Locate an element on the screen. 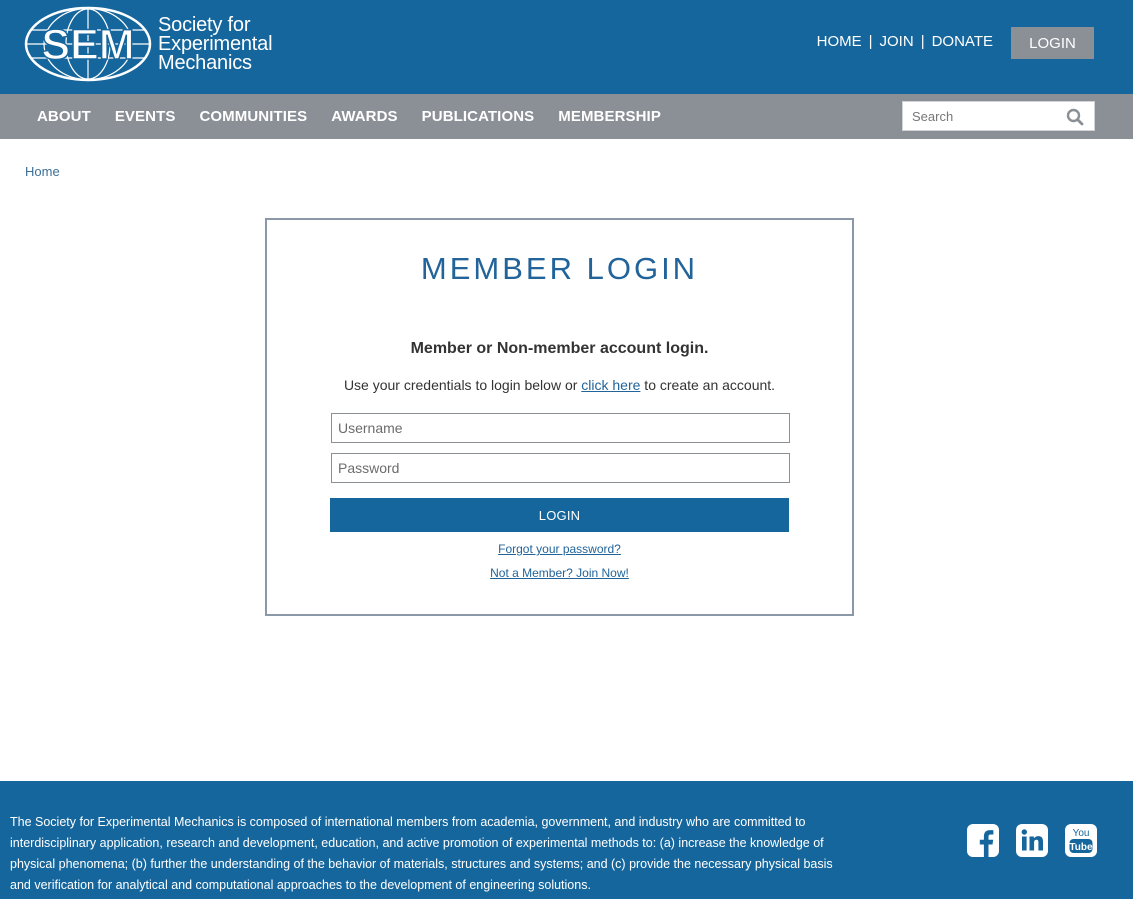 The width and height of the screenshot is (1133, 899). youtube-icon: You Tube is located at coordinates (1081, 840).